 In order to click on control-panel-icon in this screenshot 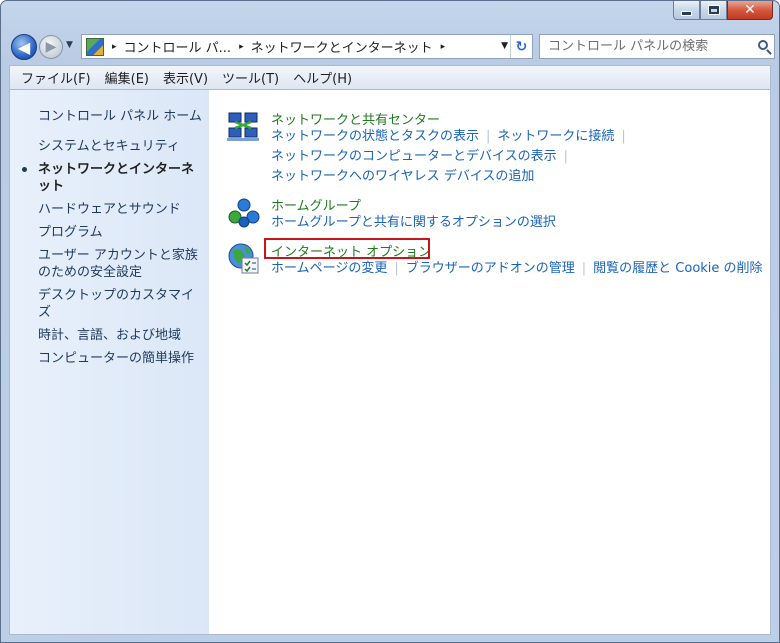, I will do `click(95, 46)`.